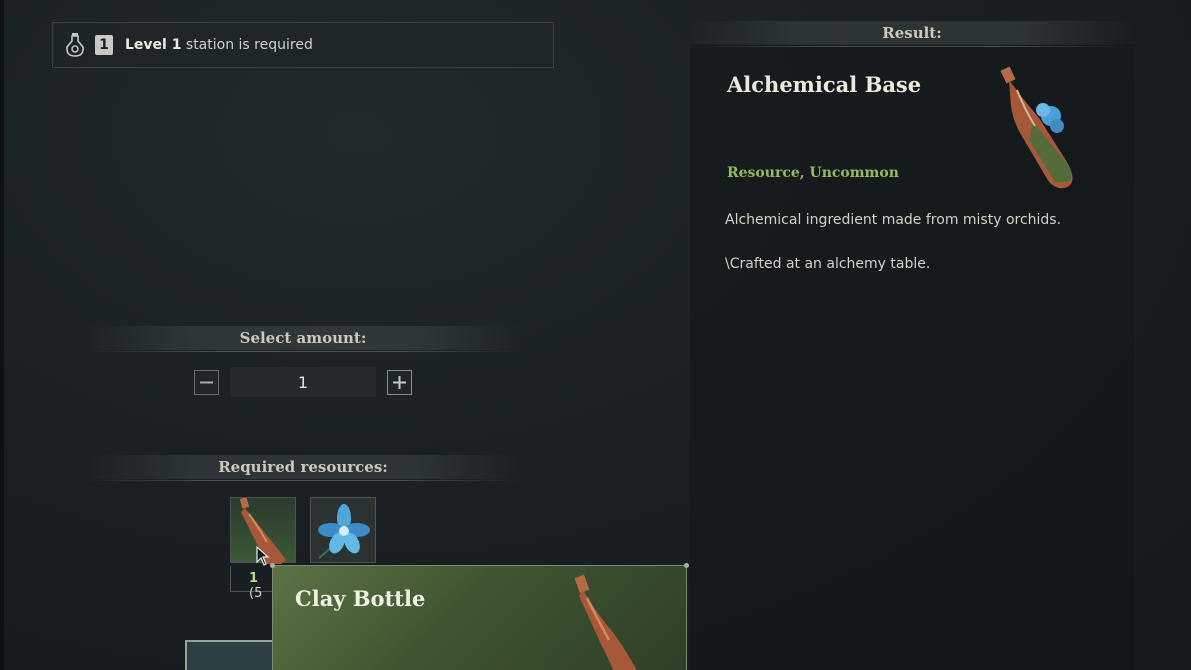  What do you see at coordinates (824, 84) in the screenshot?
I see `result-item-title: Alchemical Base` at bounding box center [824, 84].